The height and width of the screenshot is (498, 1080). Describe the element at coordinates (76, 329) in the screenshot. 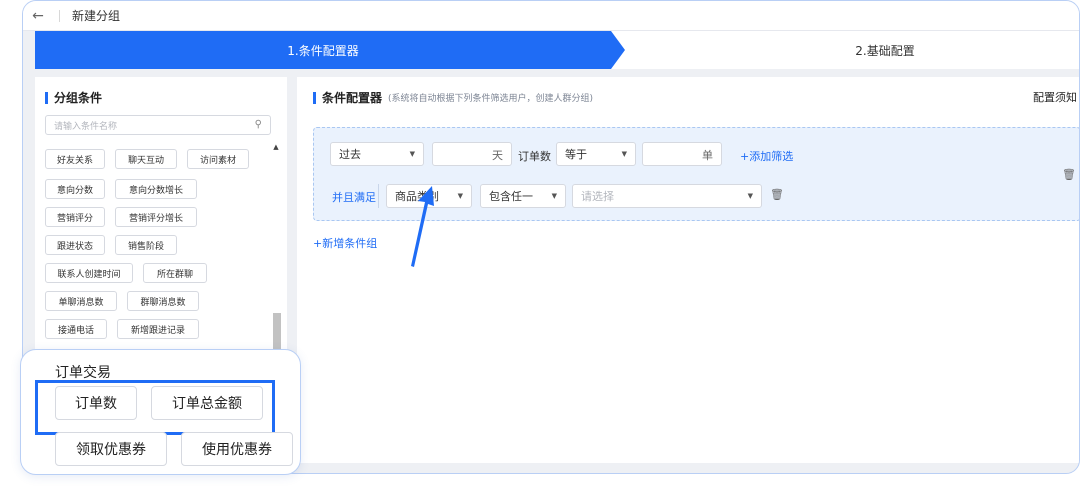

I see `tag-call-connected: 接通电话` at that location.